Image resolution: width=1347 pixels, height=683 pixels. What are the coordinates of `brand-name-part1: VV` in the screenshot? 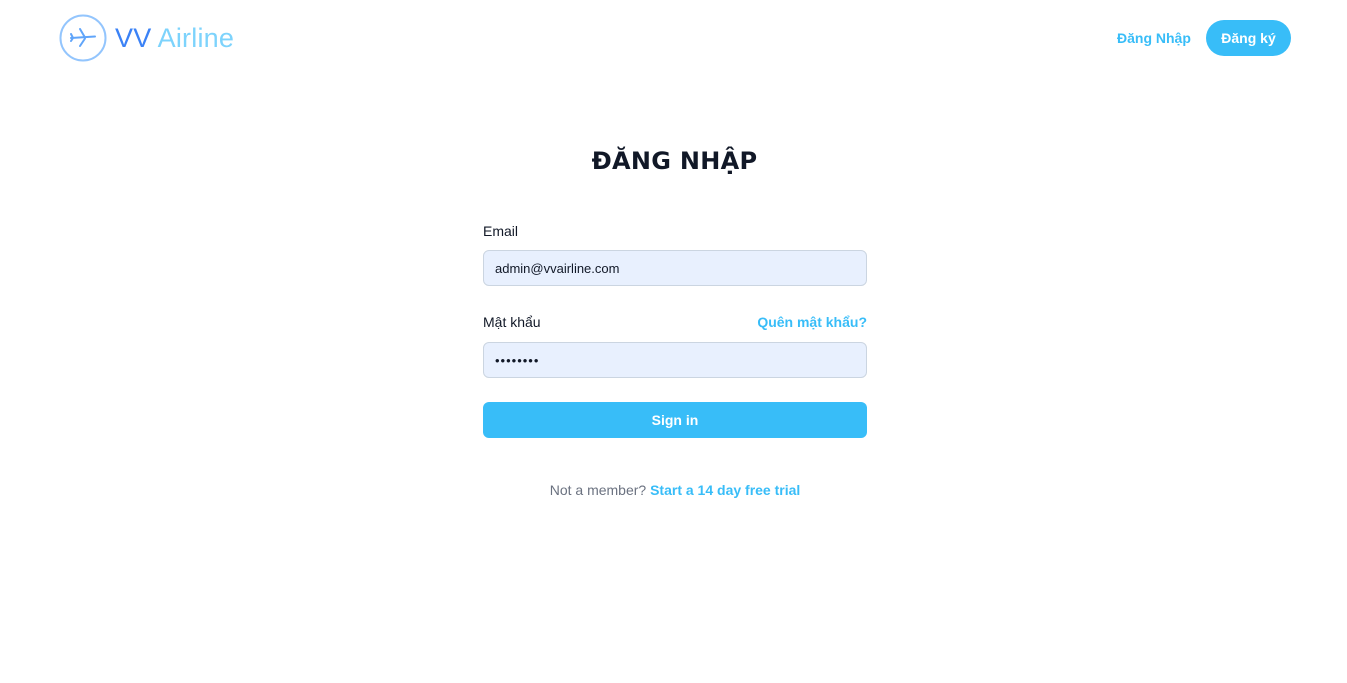 It's located at (133, 38).